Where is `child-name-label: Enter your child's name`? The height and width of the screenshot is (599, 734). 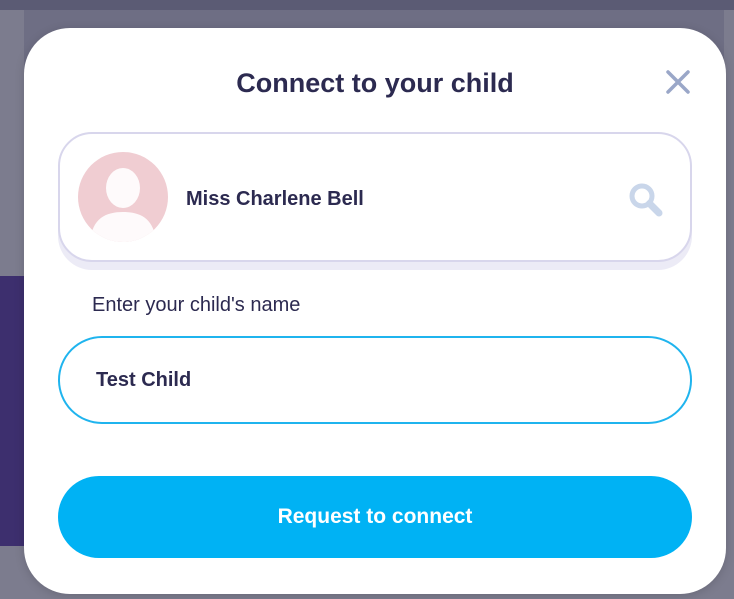
child-name-label: Enter your child's name is located at coordinates (196, 305).